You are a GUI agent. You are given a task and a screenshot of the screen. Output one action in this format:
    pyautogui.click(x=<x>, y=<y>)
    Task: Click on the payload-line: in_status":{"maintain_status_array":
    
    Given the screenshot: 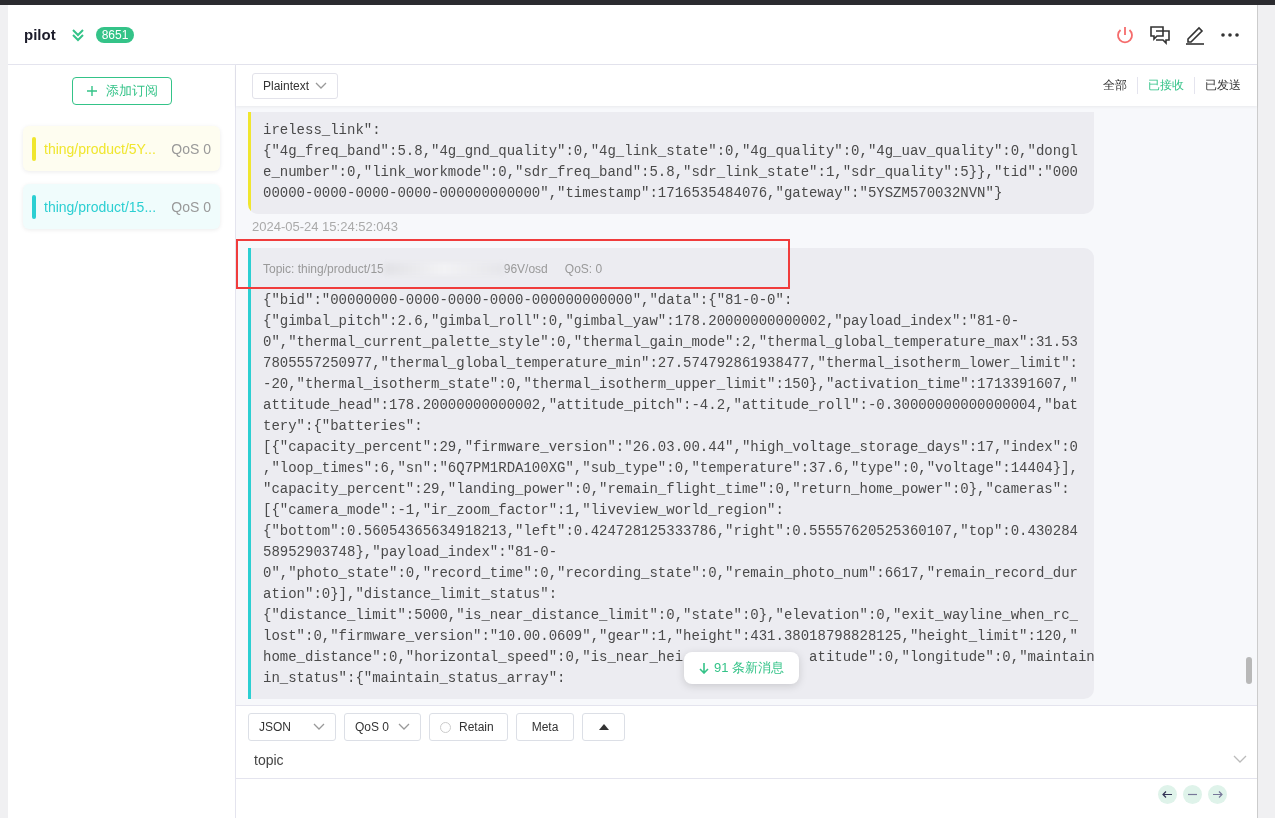 What is the action you would take?
    pyautogui.click(x=415, y=678)
    